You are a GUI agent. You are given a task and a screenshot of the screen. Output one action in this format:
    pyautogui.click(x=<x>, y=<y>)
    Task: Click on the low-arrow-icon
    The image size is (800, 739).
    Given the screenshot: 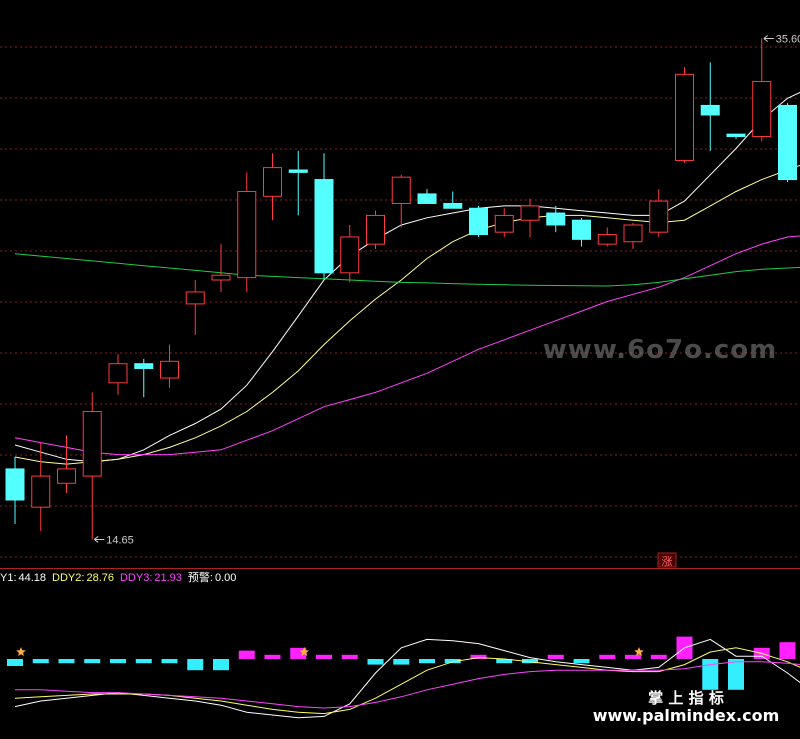 What is the action you would take?
    pyautogui.click(x=99, y=539)
    